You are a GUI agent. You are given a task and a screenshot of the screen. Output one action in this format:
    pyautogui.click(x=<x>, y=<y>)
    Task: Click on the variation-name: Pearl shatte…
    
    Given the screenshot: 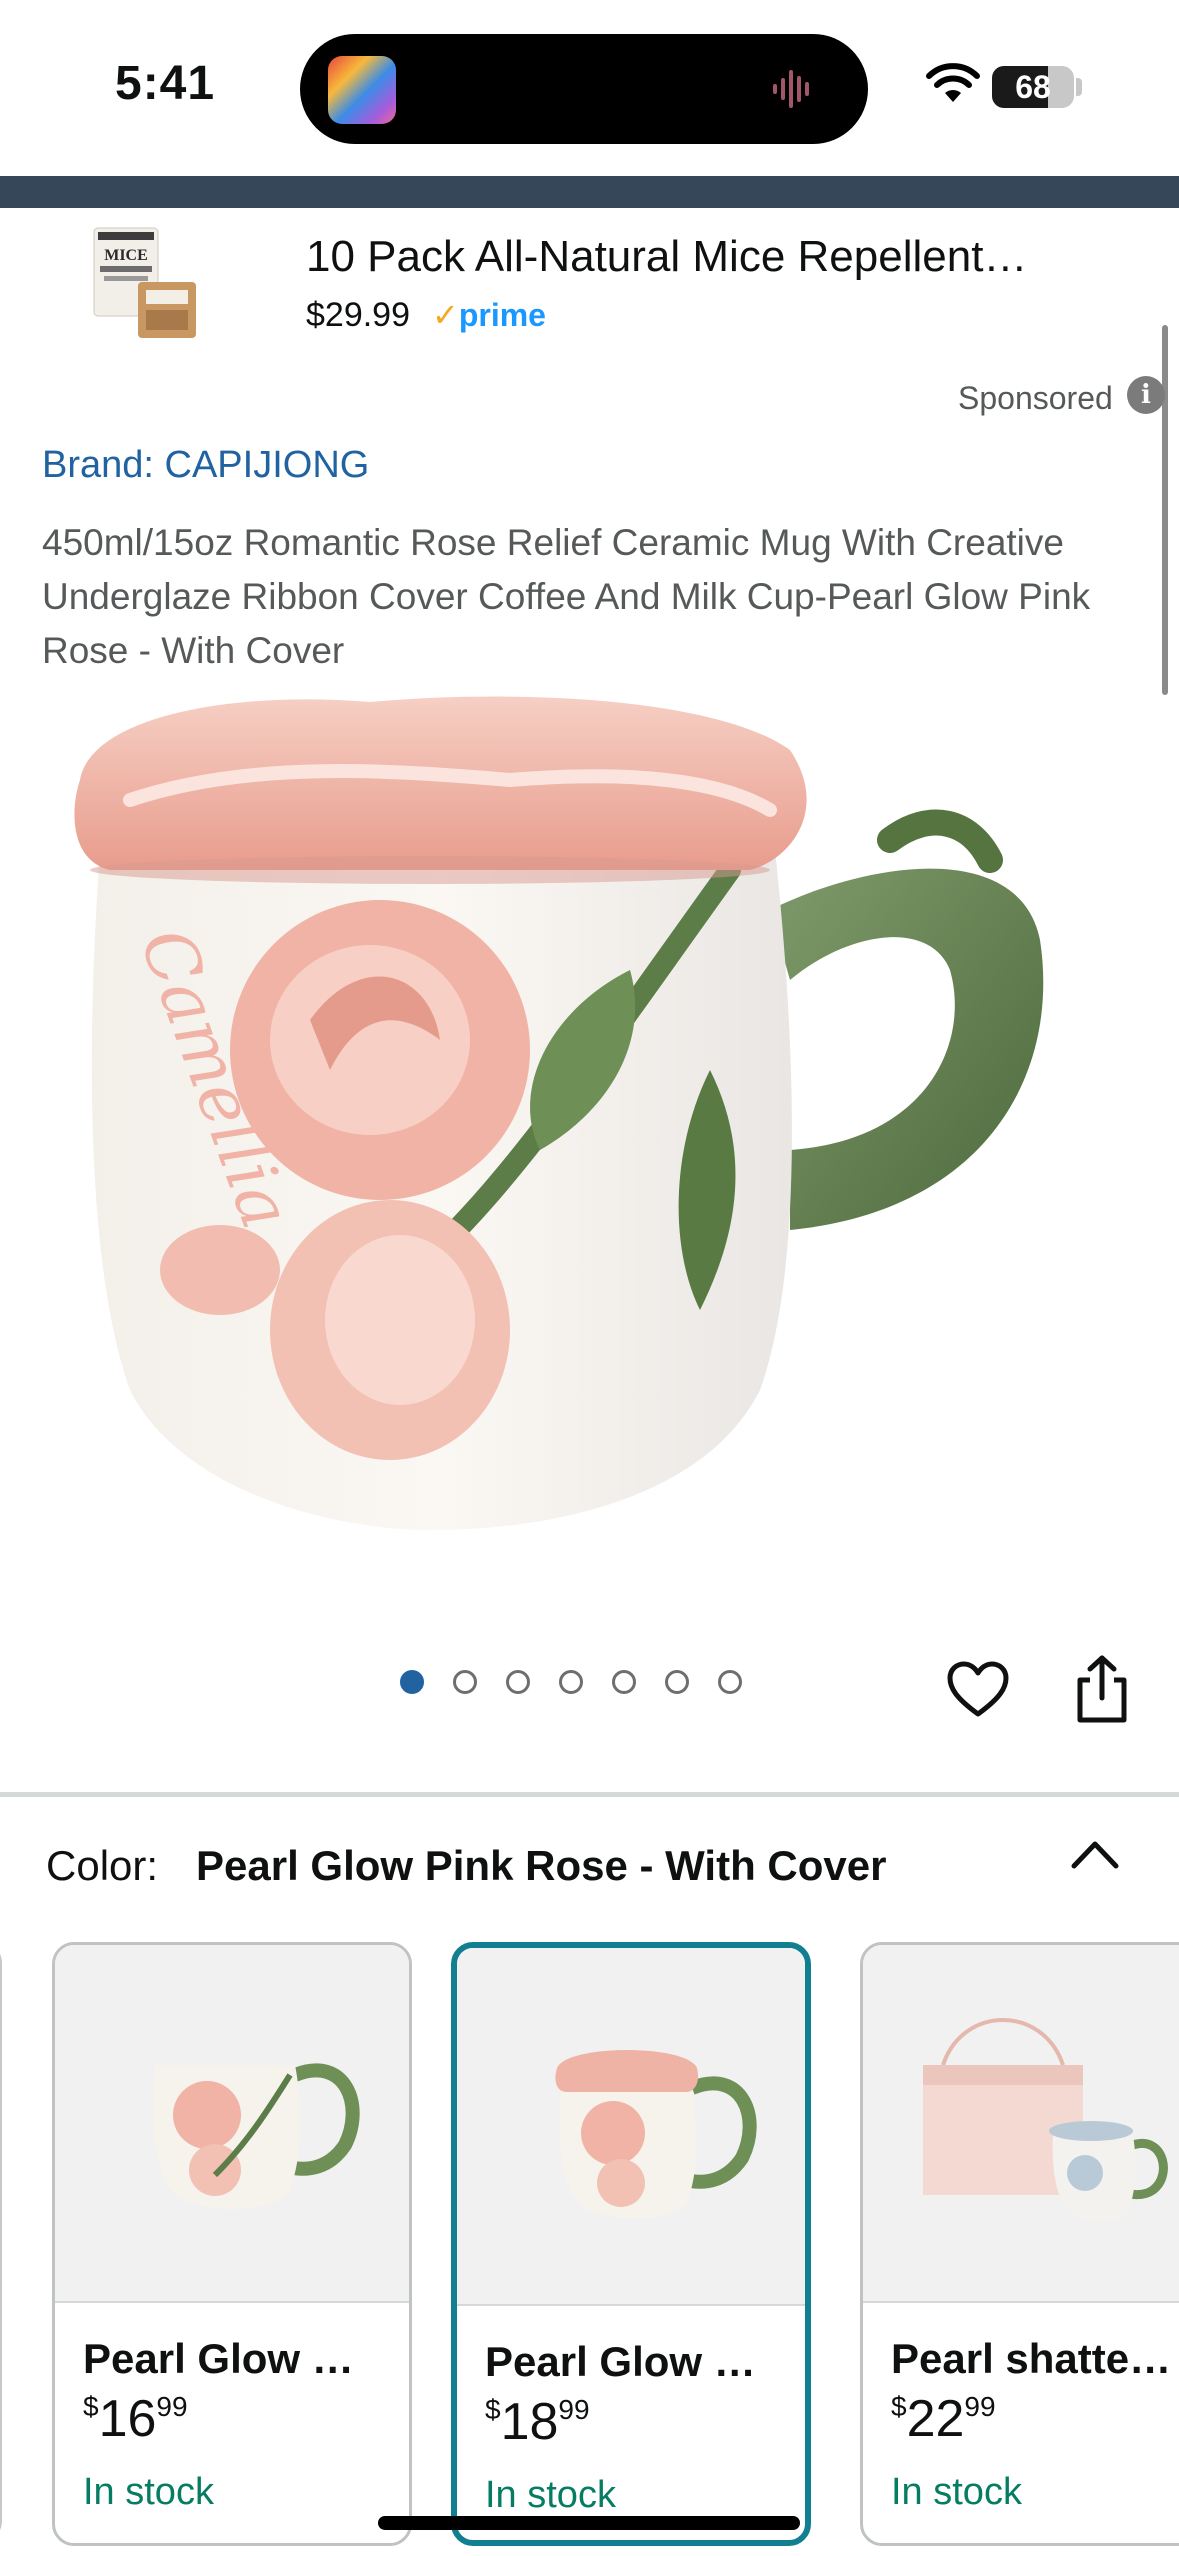 What is the action you would take?
    pyautogui.click(x=1031, y=2358)
    